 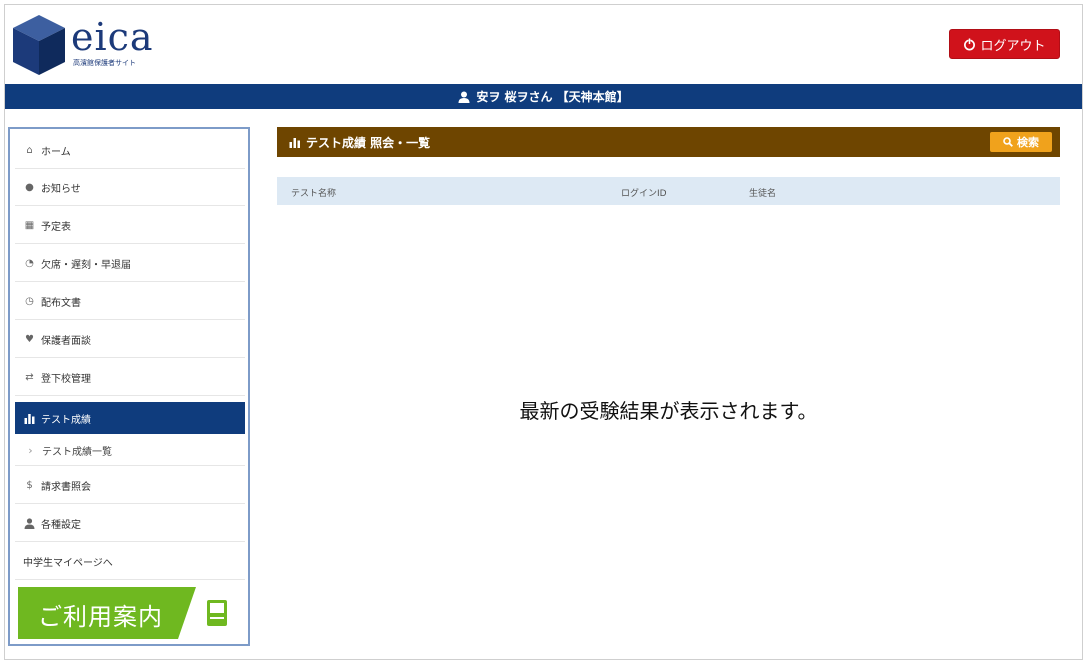 I want to click on sidebar-item-home: ⌂ ホーム, so click(x=130, y=151).